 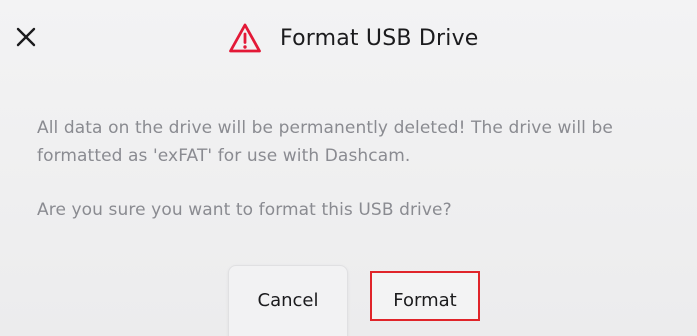 What do you see at coordinates (425, 300) in the screenshot?
I see `format-button-label: Format` at bounding box center [425, 300].